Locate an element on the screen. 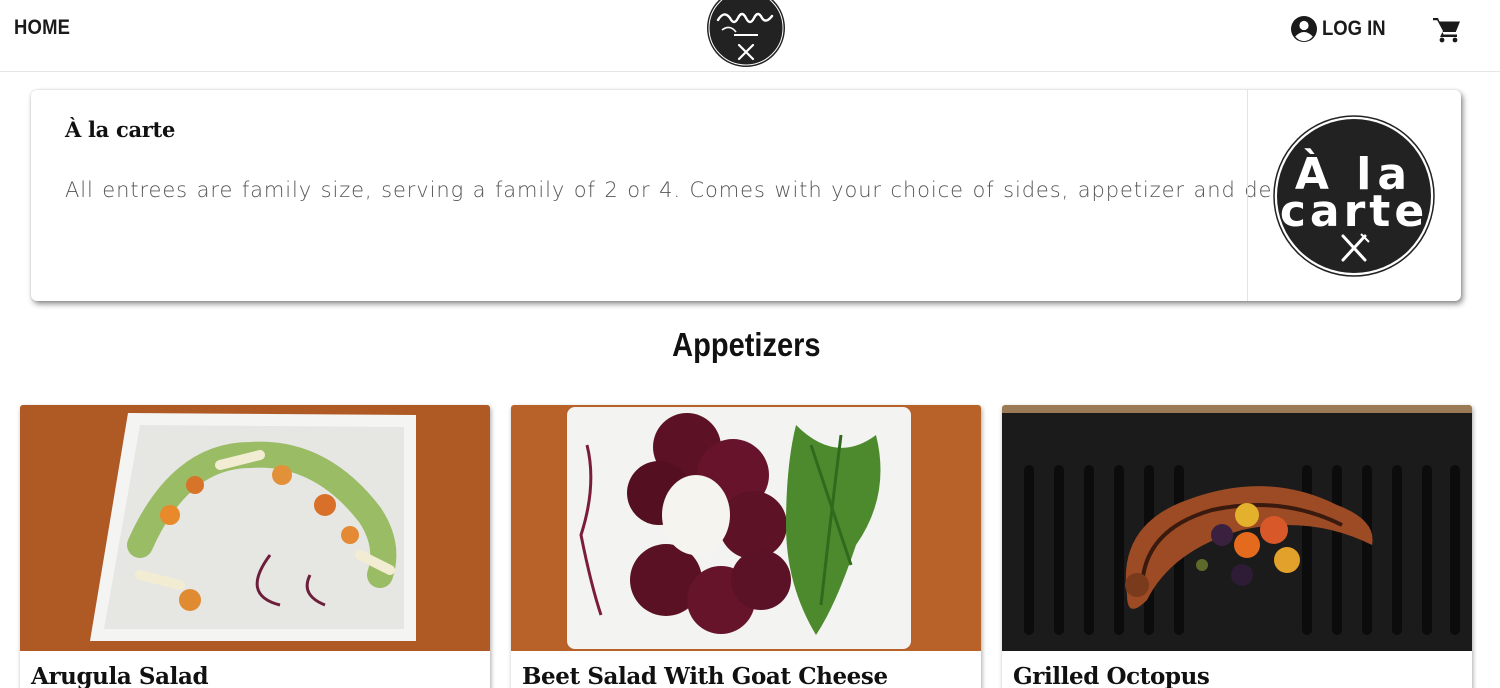  product-card-beet-salad: Beet Salad With Goat Cheese is located at coordinates (746, 546).